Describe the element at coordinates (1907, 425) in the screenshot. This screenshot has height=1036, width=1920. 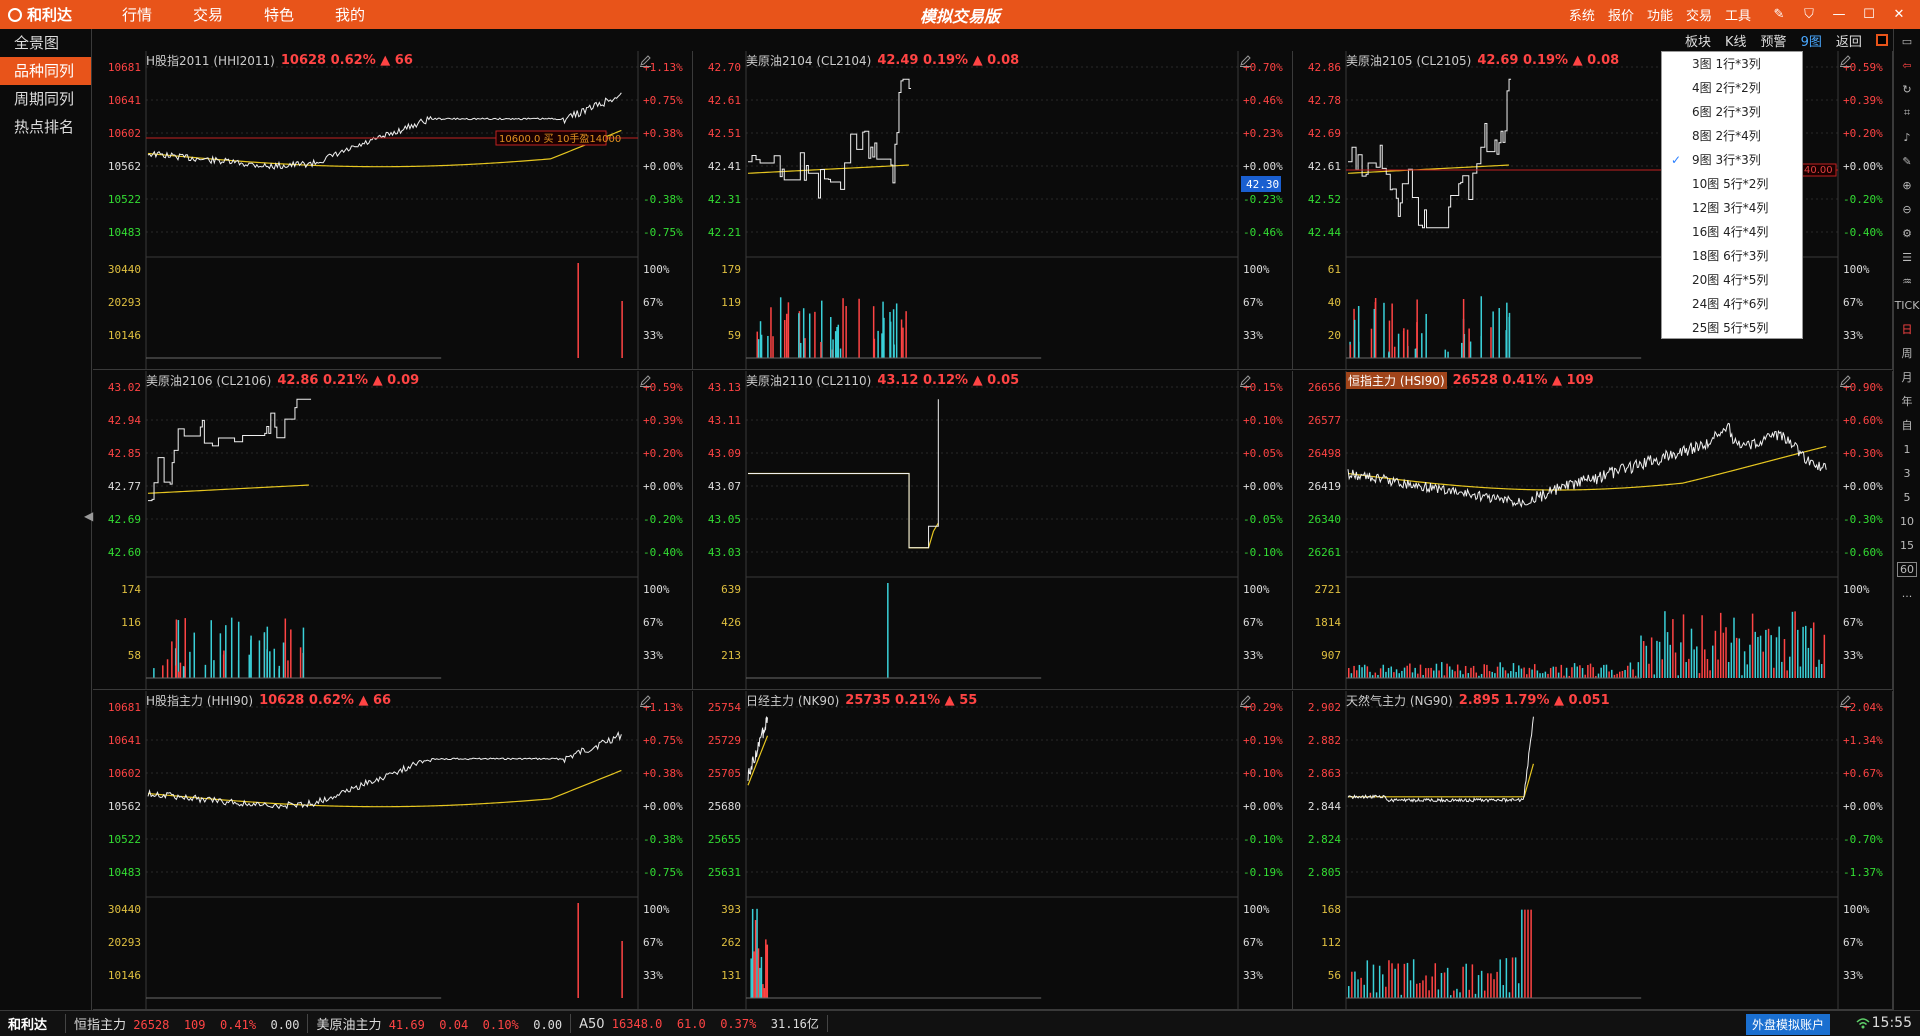
I see `period-custom: 自` at that location.